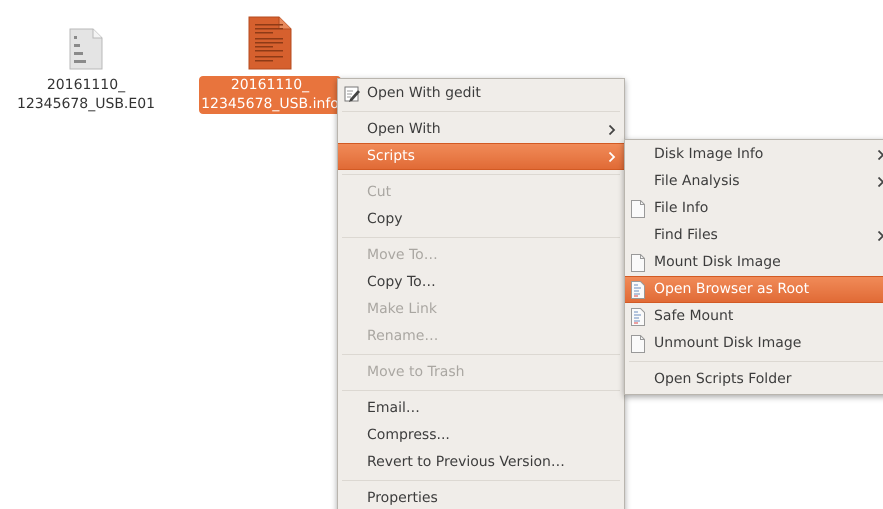 Image resolution: width=883 pixels, height=509 pixels. I want to click on menu-item: Find Files, so click(754, 235).